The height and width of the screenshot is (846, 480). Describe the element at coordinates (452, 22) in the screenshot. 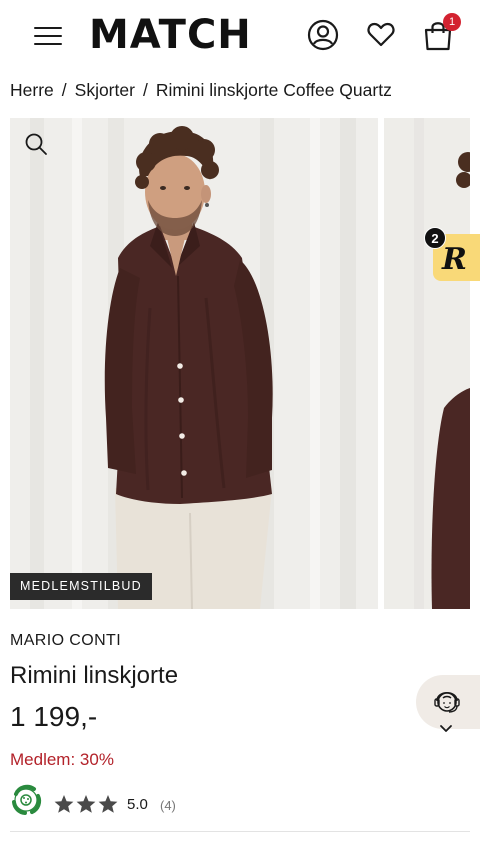

I see `cart-count-badge: 1` at that location.